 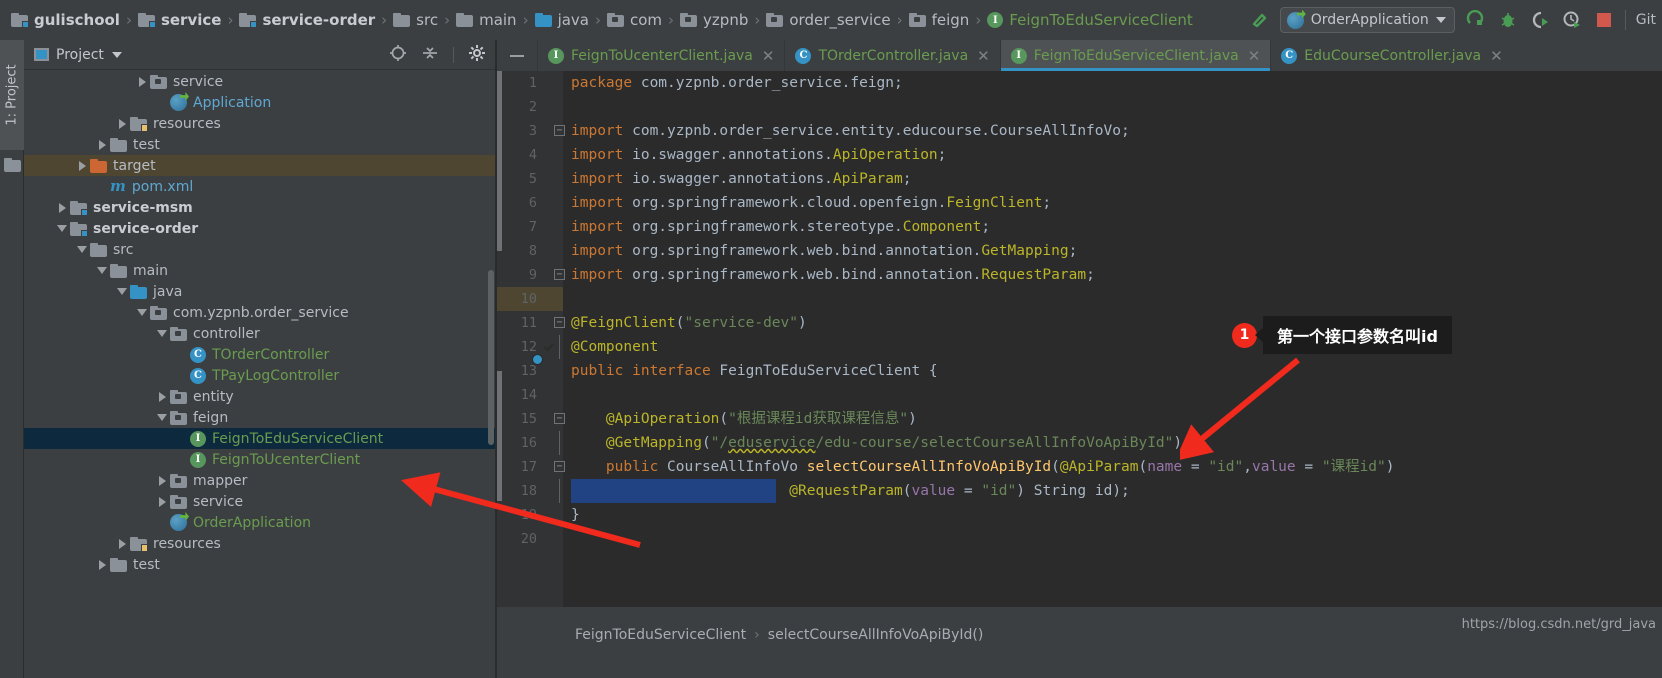 What do you see at coordinates (179, 20) in the screenshot?
I see `breadcrumb-item-service: service` at bounding box center [179, 20].